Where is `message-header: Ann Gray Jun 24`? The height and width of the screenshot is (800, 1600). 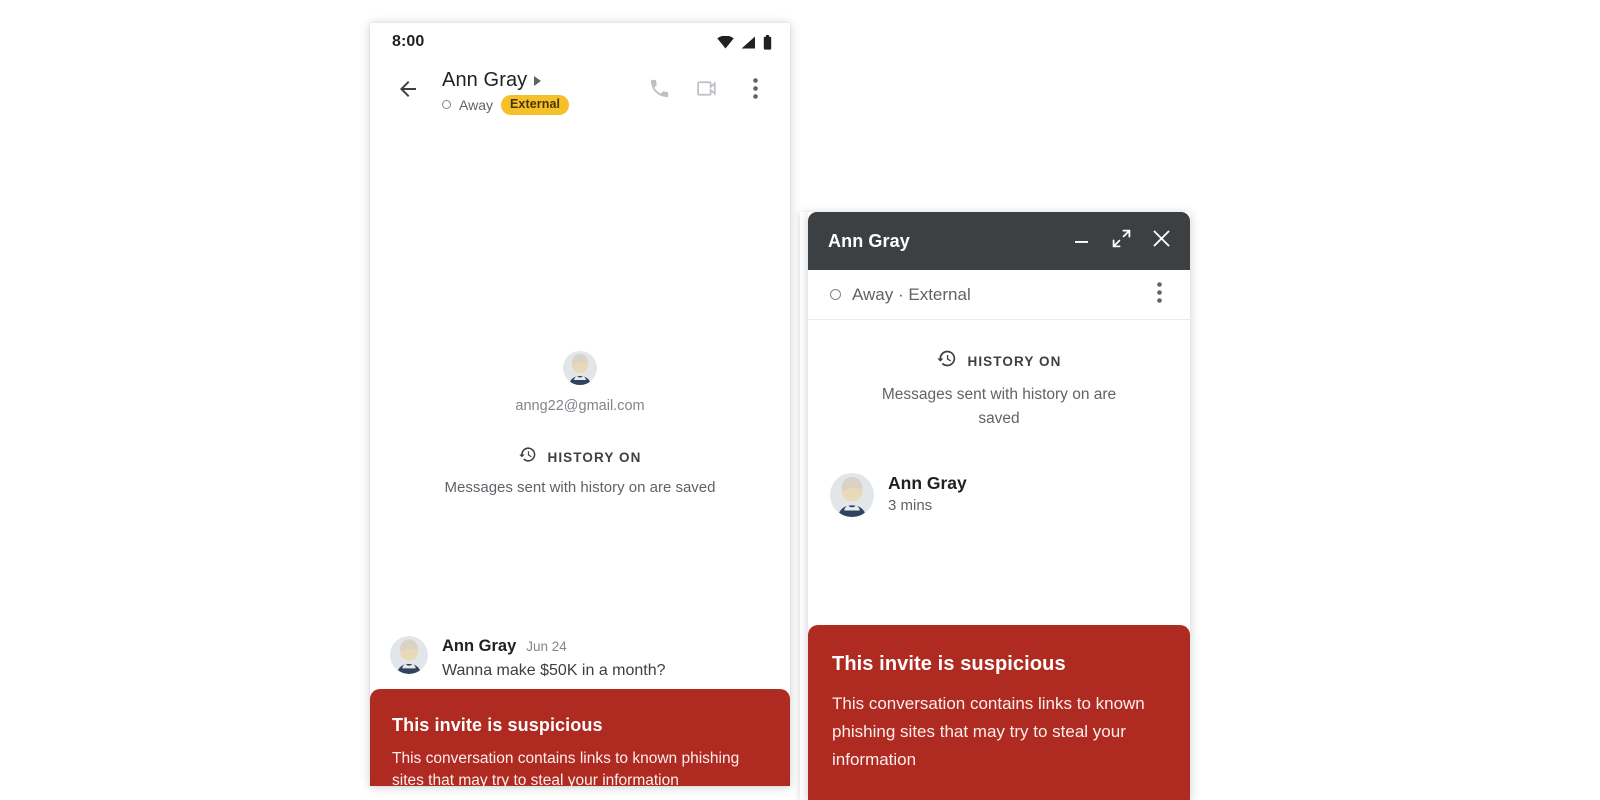 message-header: Ann Gray Jun 24 is located at coordinates (554, 646).